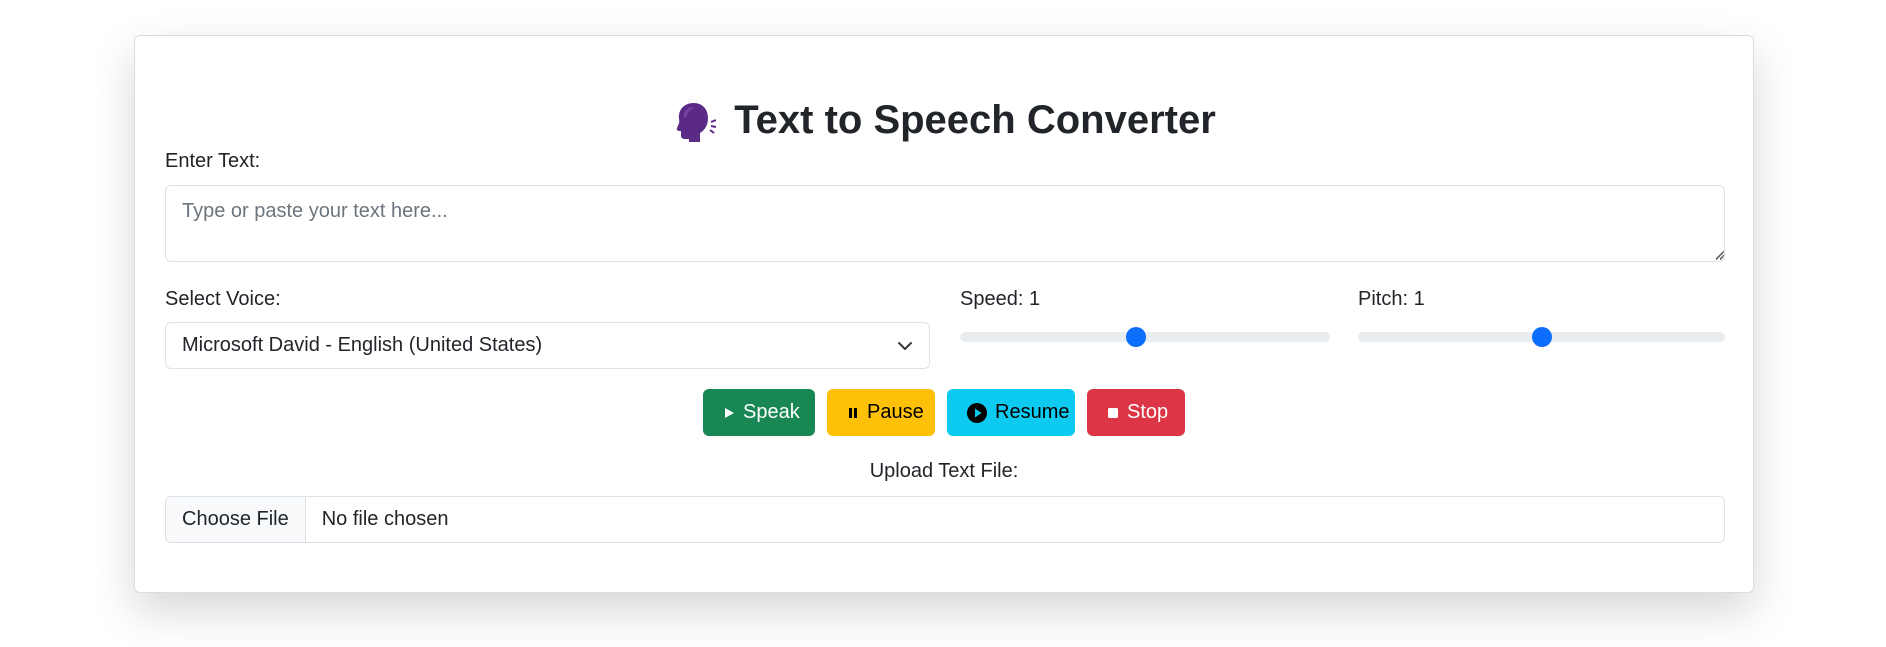 This screenshot has width=1886, height=647. Describe the element at coordinates (944, 471) in the screenshot. I see `upload-label: Upload Text File:` at that location.